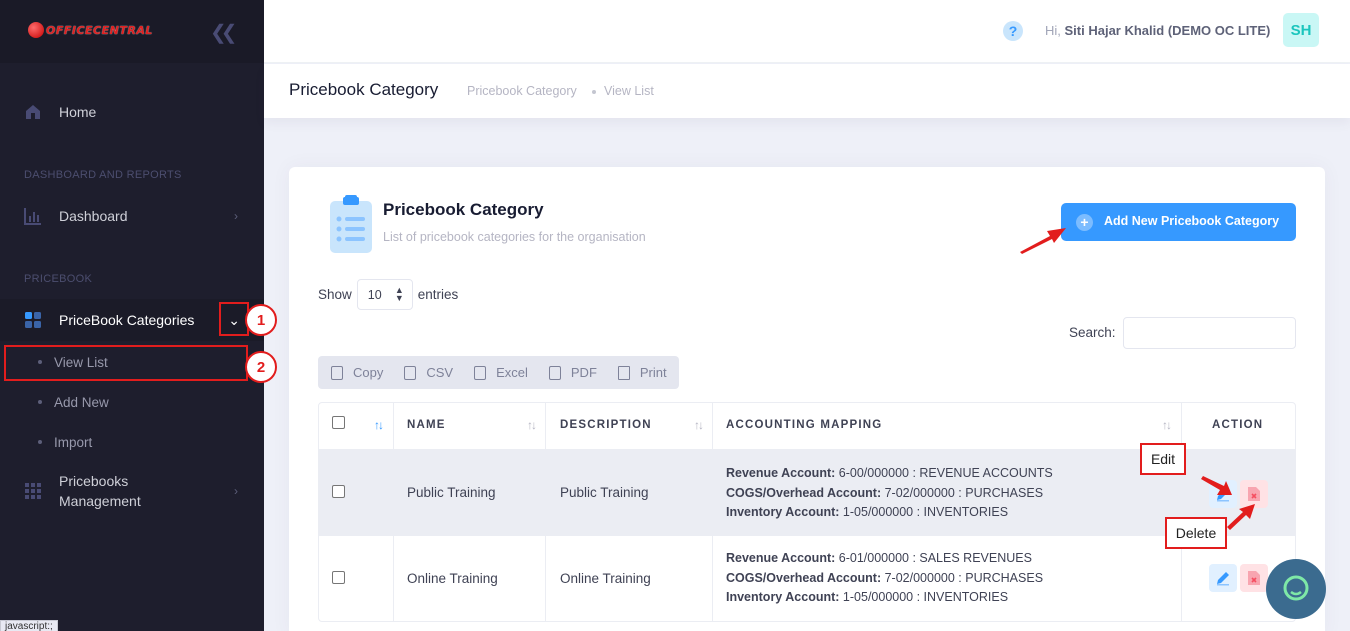 The width and height of the screenshot is (1350, 631). I want to click on edit-callout: Edit, so click(1163, 459).